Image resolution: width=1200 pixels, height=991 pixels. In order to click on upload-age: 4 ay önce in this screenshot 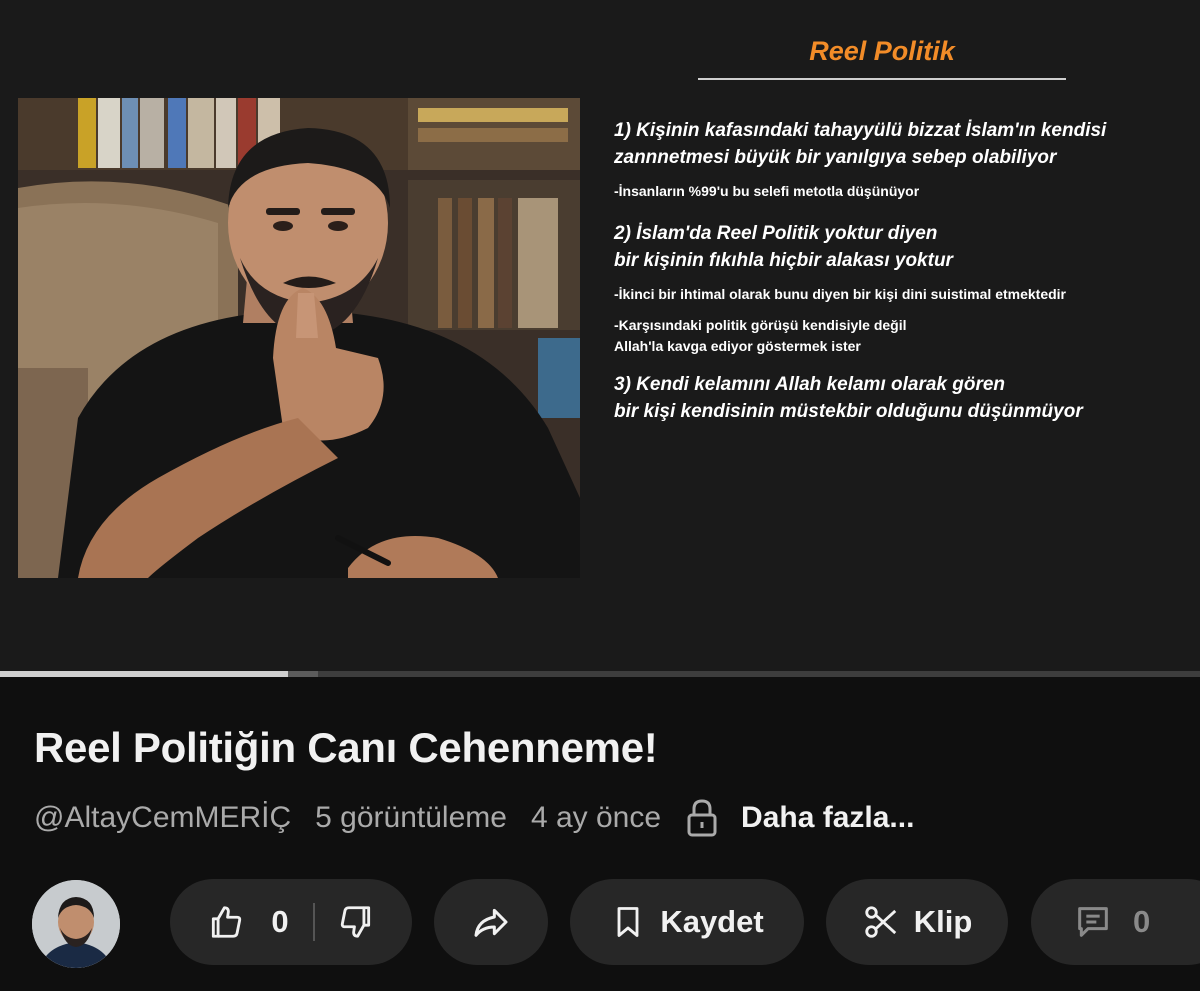, I will do `click(596, 817)`.